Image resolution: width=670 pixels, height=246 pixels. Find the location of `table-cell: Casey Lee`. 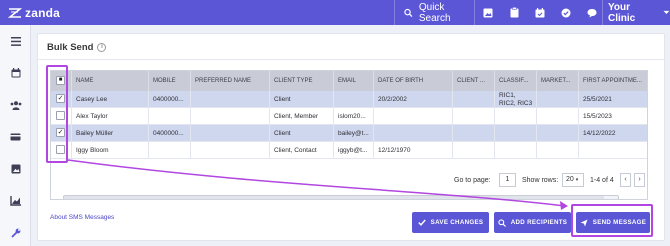

table-cell: Casey Lee is located at coordinates (110, 99).